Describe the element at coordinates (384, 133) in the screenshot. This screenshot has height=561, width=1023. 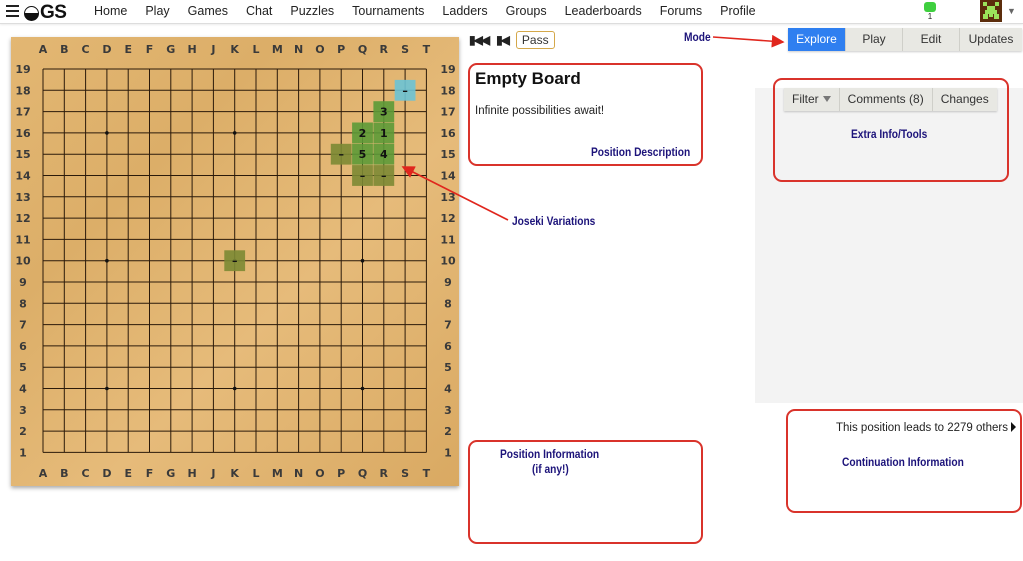
I see `joseki-variation-label: 1` at that location.